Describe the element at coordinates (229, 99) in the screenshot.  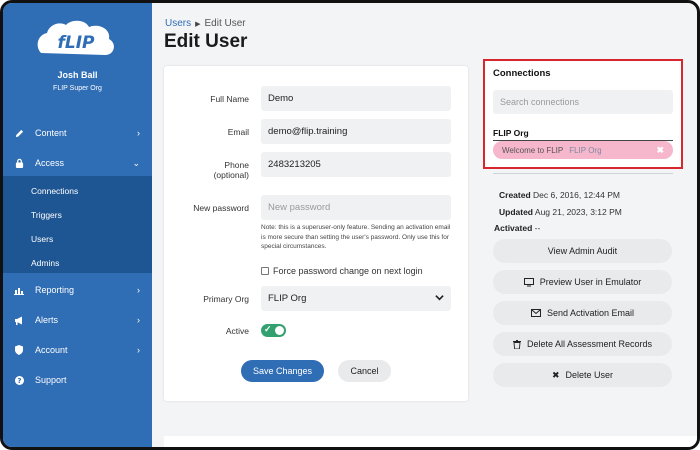
I see `full-name-label: Full Name` at that location.